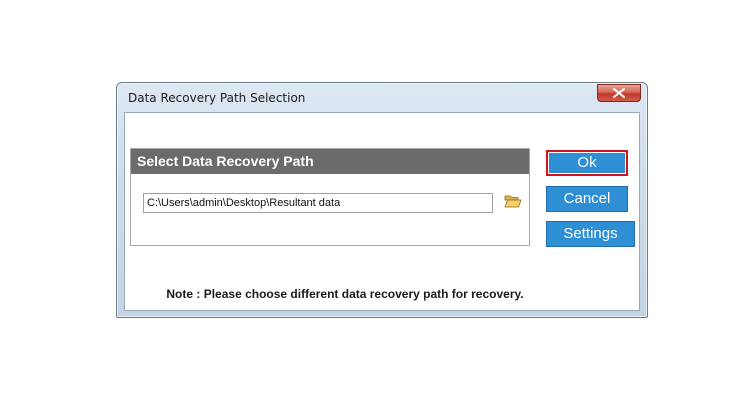  What do you see at coordinates (513, 201) in the screenshot?
I see `open-folder-icon` at bounding box center [513, 201].